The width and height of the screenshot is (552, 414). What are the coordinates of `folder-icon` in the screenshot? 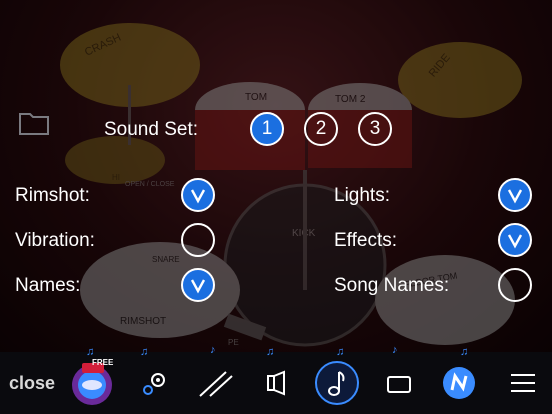 It's located at (34, 123).